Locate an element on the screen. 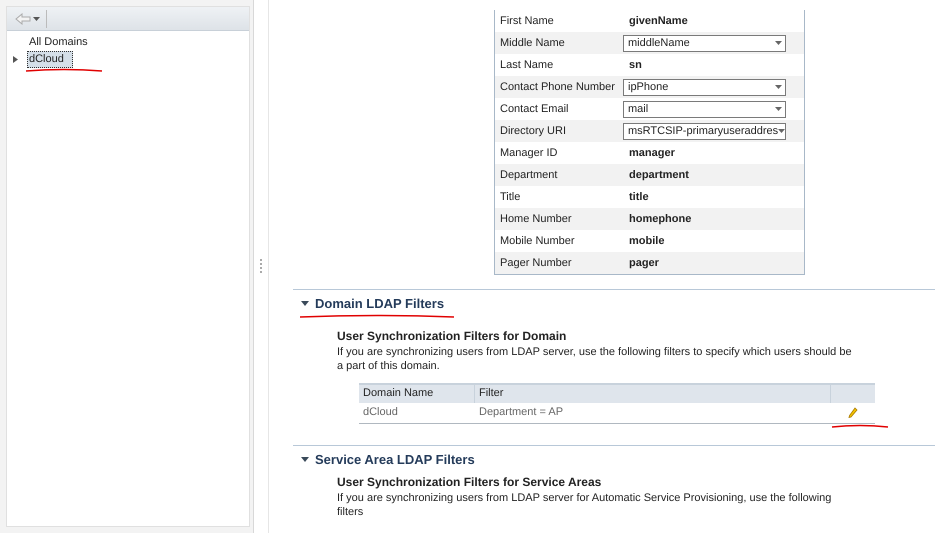 This screenshot has height=533, width=935. attribute-value: mobile is located at coordinates (646, 241).